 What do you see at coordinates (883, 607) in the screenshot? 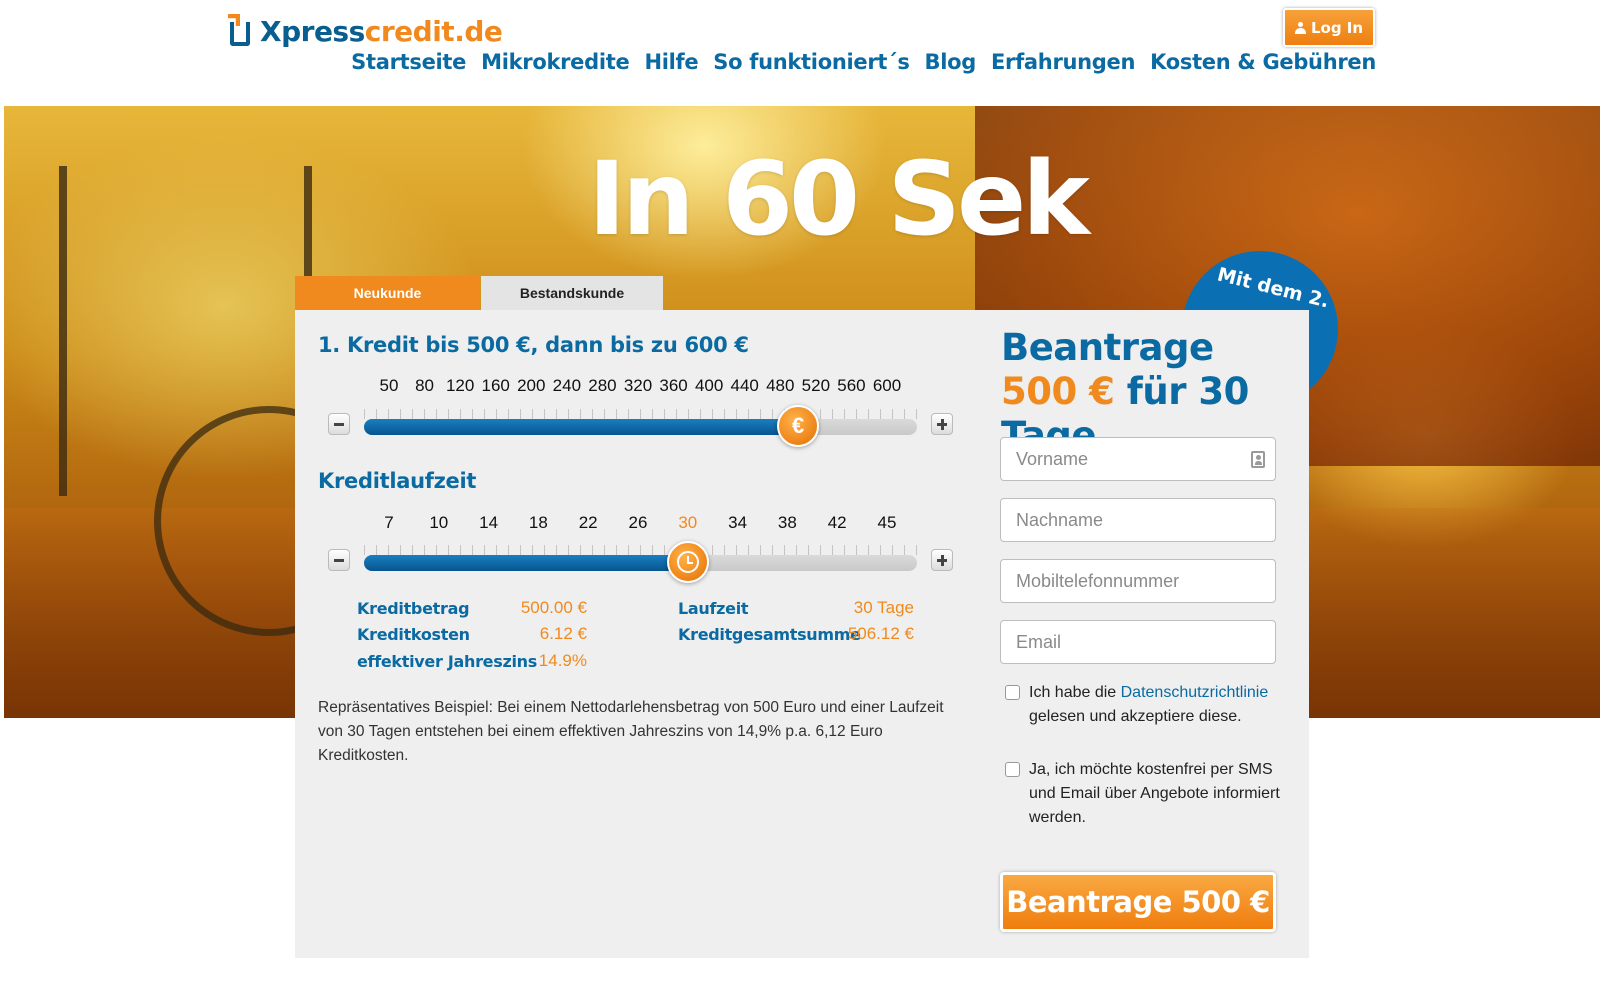
I see `laufzeit-value: 30 Tage` at bounding box center [883, 607].